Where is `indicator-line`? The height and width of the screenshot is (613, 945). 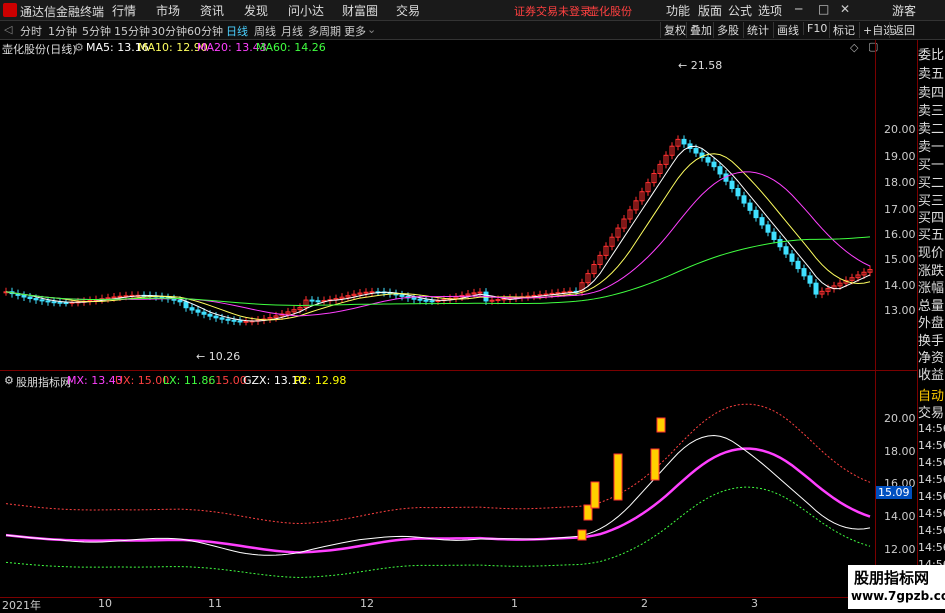 indicator-line is located at coordinates (438, 532).